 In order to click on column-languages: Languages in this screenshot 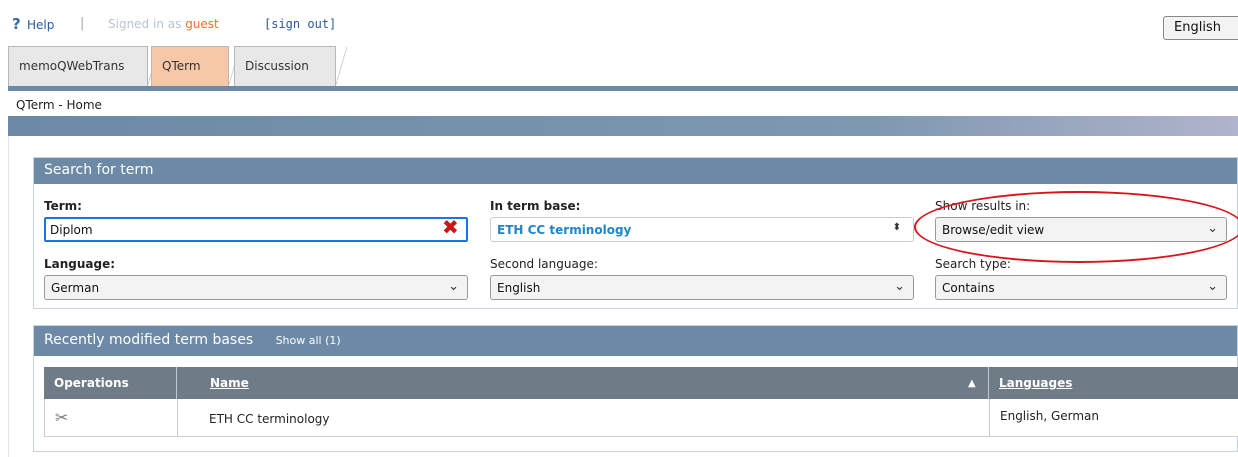, I will do `click(1035, 383)`.